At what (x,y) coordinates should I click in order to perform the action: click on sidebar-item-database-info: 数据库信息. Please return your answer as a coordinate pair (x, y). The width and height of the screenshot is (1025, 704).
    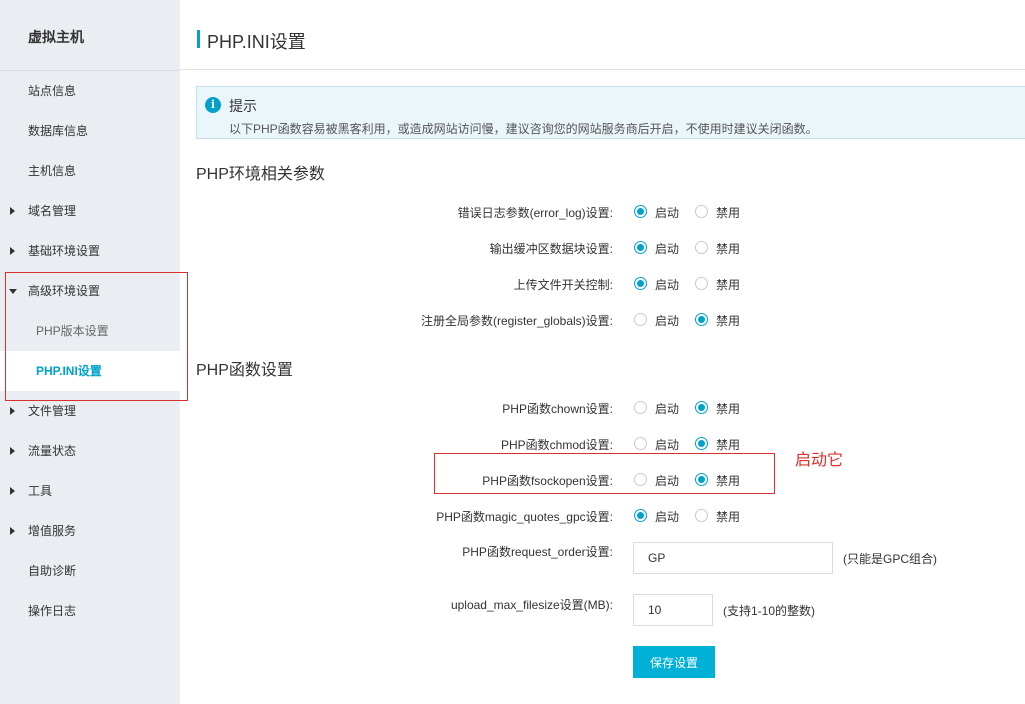
    Looking at the image, I should click on (90, 131).